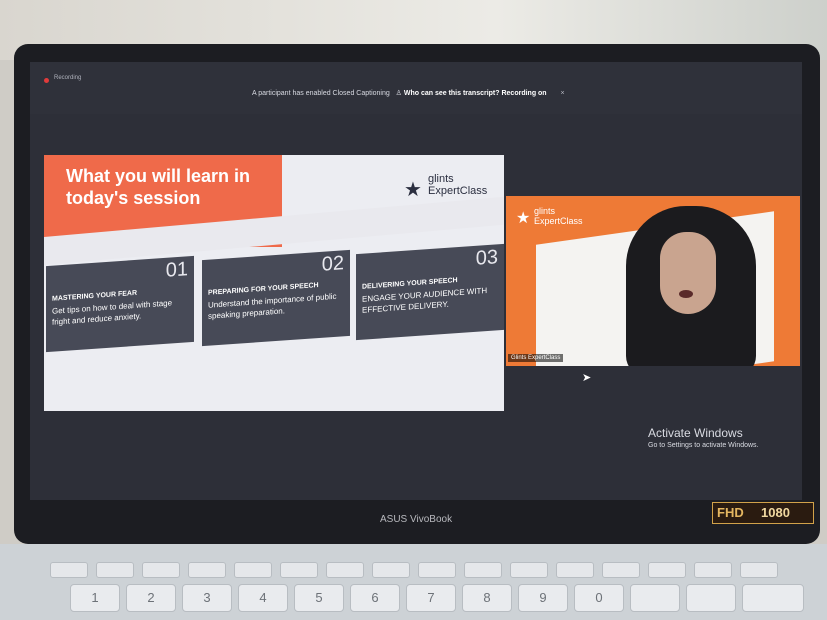 This screenshot has height=620, width=827. What do you see at coordinates (536, 358) in the screenshot?
I see `participant-name-tag: Glints ExpertClass` at bounding box center [536, 358].